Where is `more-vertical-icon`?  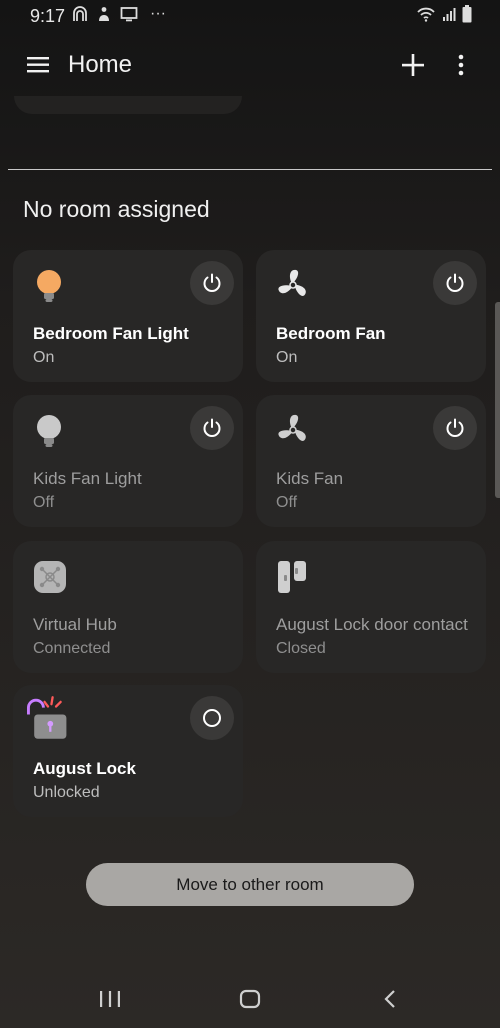 more-vertical-icon is located at coordinates (461, 65).